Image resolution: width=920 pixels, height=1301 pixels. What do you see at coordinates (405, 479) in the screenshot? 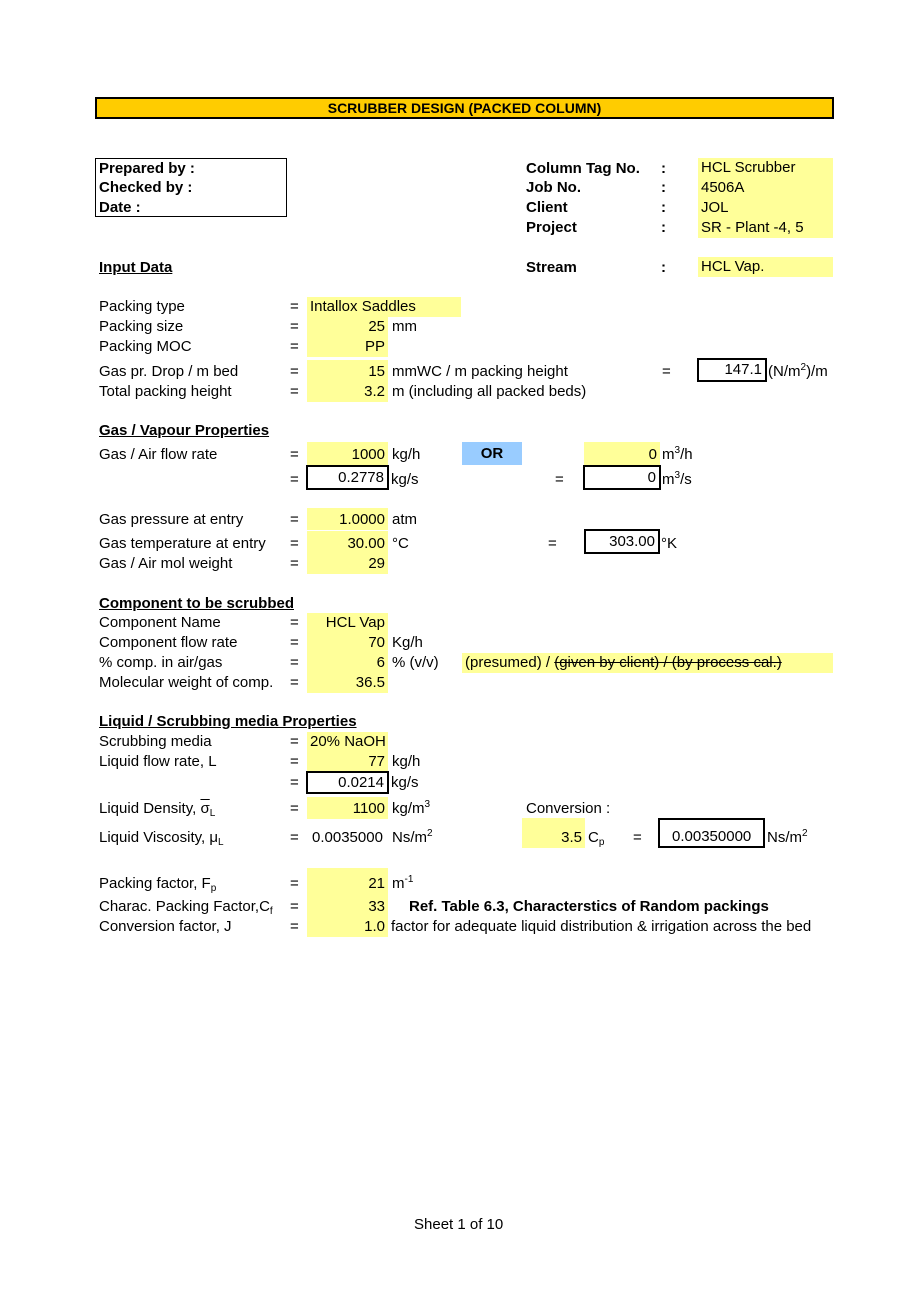
I see `gas-flow-kgs-unit: kg/s` at bounding box center [405, 479].